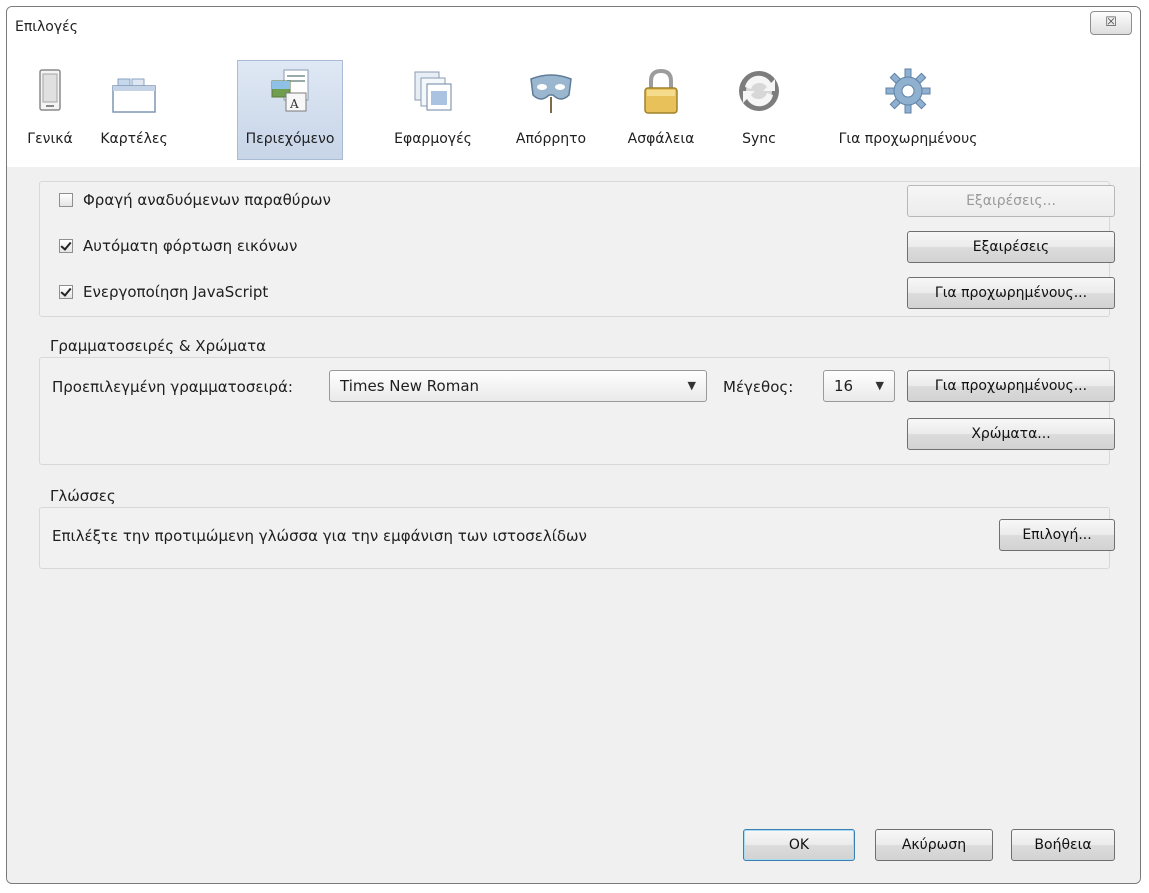  What do you see at coordinates (410, 386) in the screenshot?
I see `default-font-value: Times New Roman` at bounding box center [410, 386].